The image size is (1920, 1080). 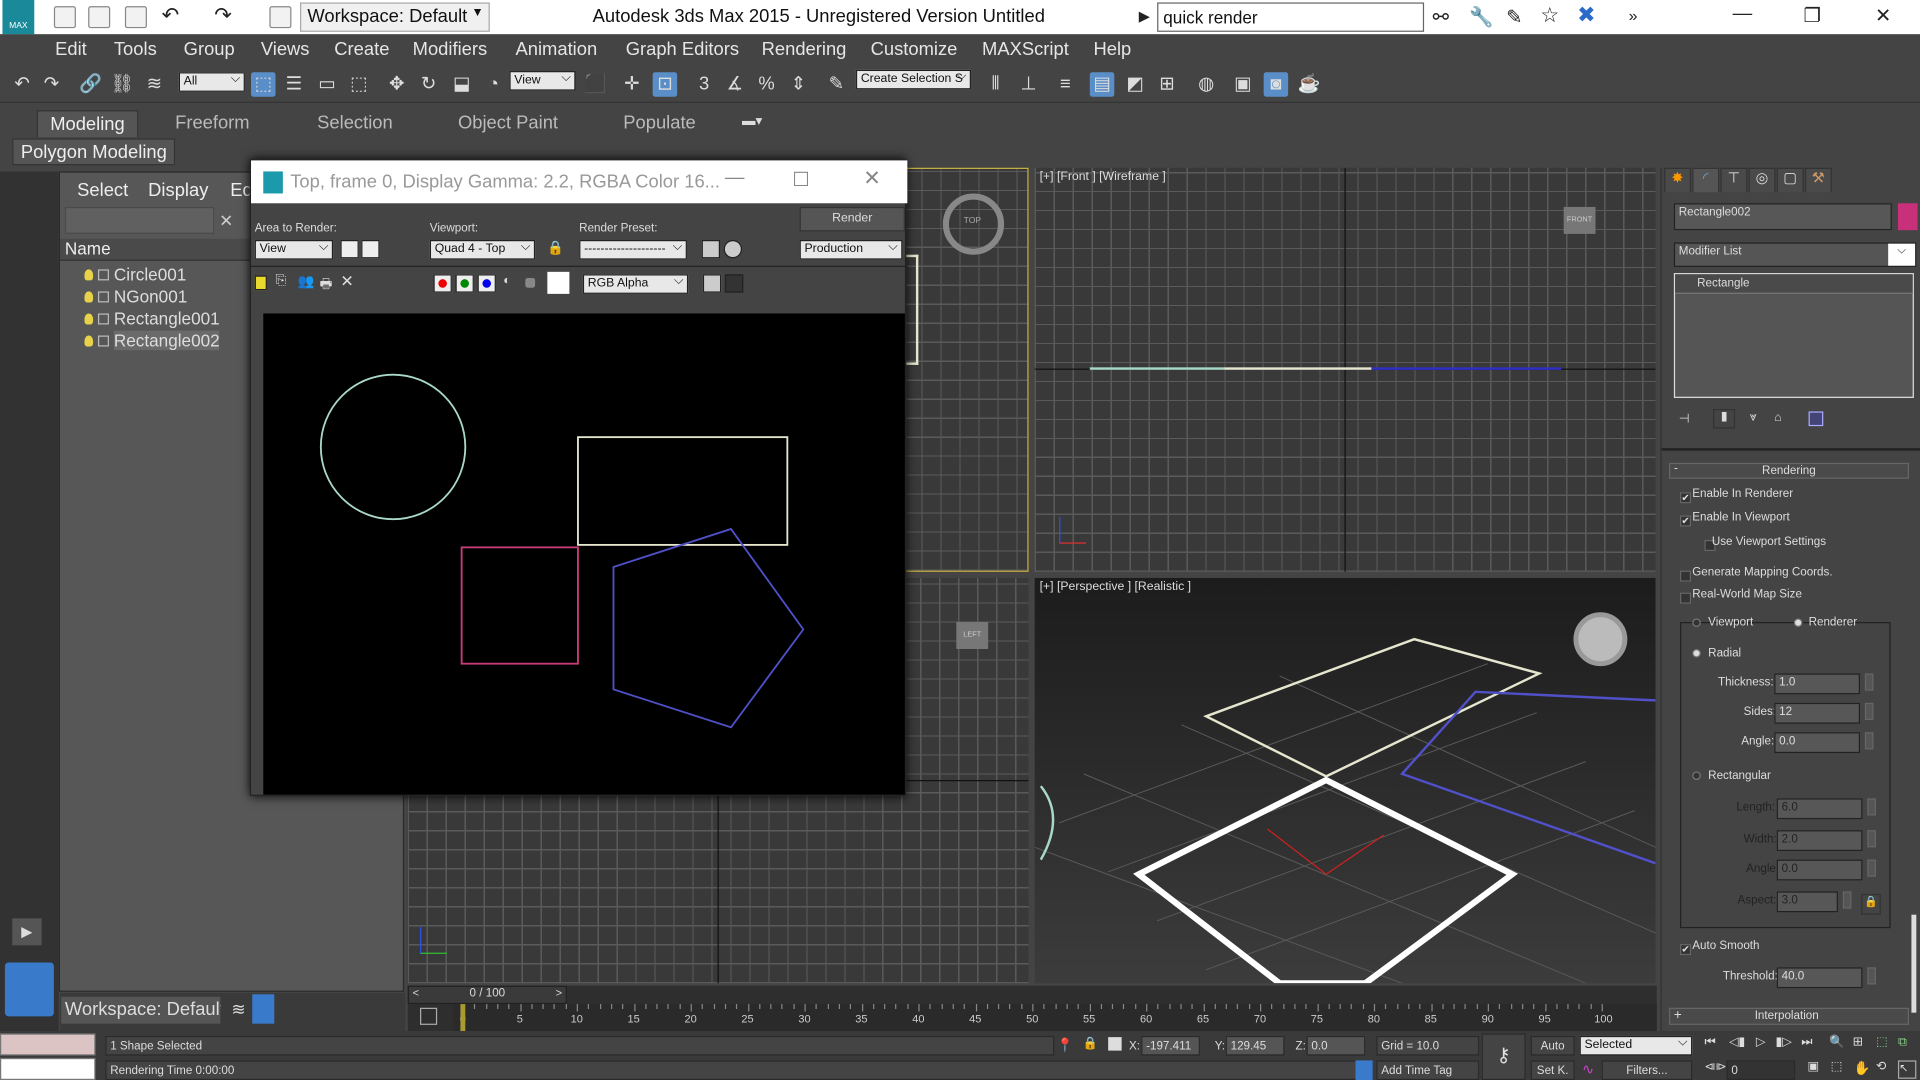 What do you see at coordinates (1135, 84) in the screenshot?
I see `curve-editor-icon: ◩` at bounding box center [1135, 84].